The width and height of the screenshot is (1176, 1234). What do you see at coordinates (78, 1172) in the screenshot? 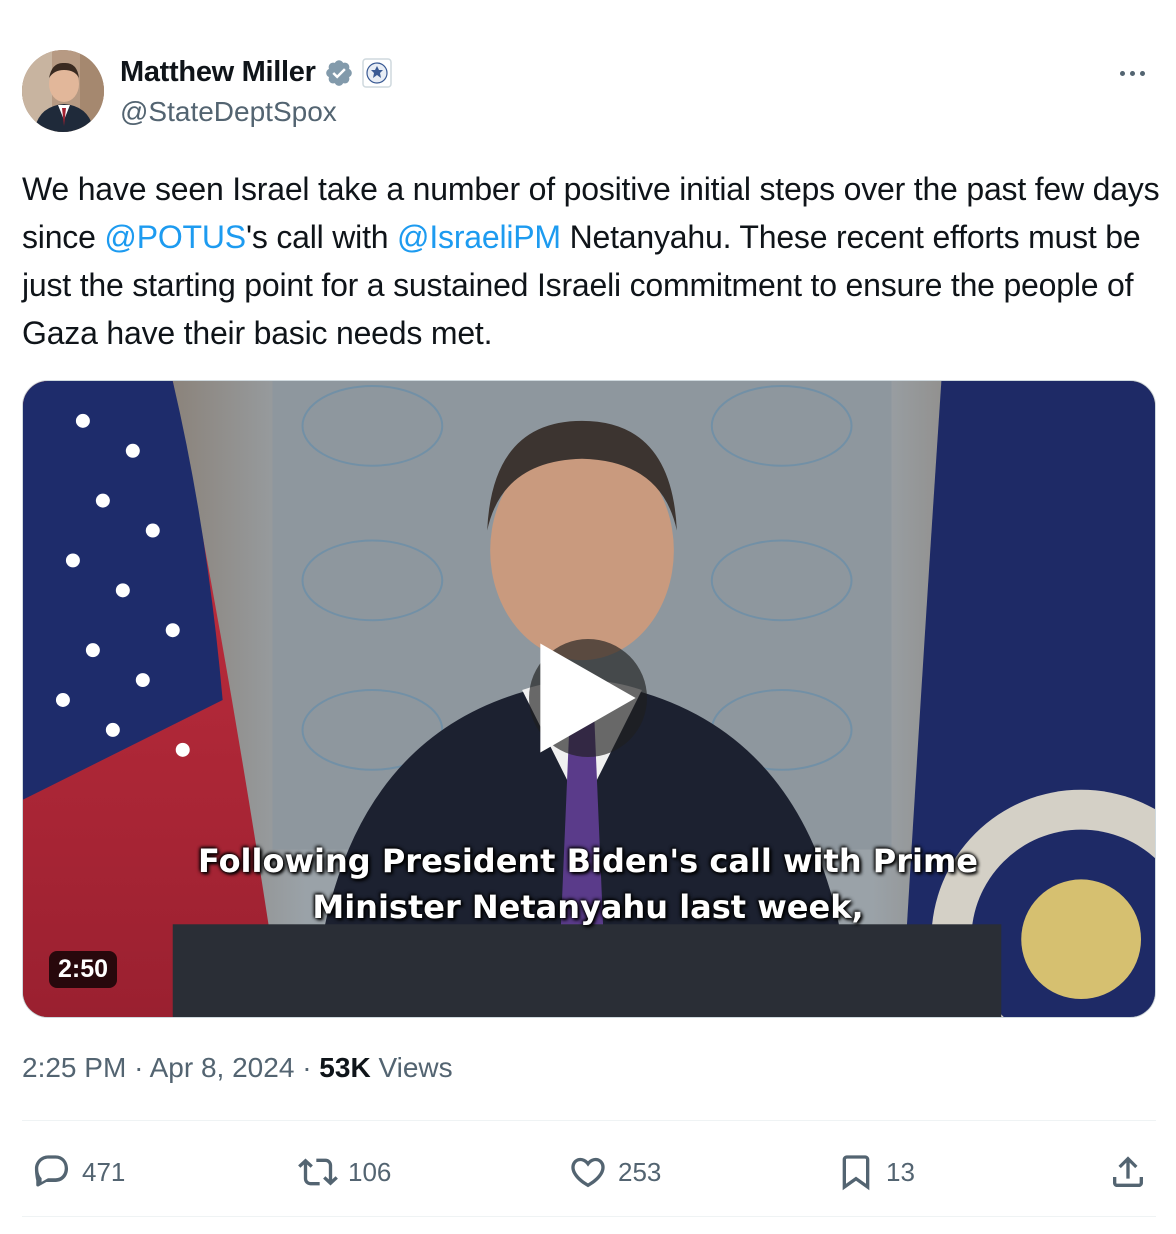
I see `reply-button: 471` at bounding box center [78, 1172].